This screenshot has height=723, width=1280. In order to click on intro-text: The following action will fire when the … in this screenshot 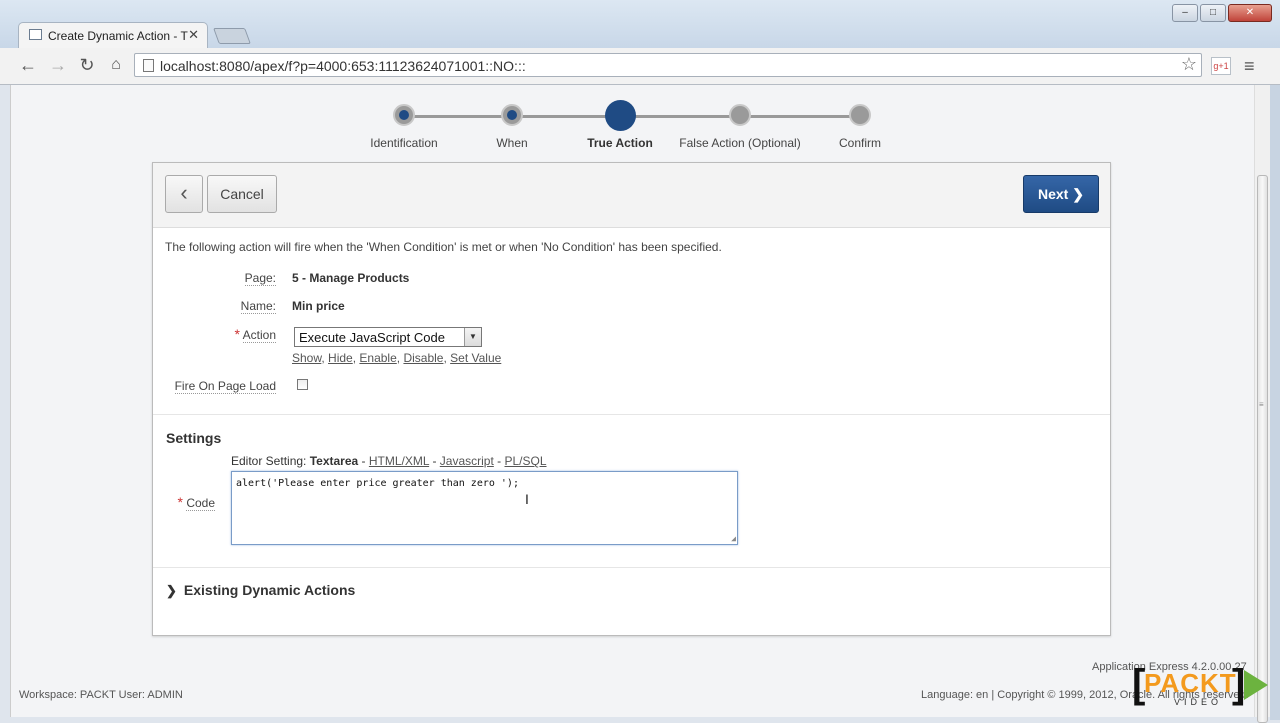, I will do `click(443, 247)`.